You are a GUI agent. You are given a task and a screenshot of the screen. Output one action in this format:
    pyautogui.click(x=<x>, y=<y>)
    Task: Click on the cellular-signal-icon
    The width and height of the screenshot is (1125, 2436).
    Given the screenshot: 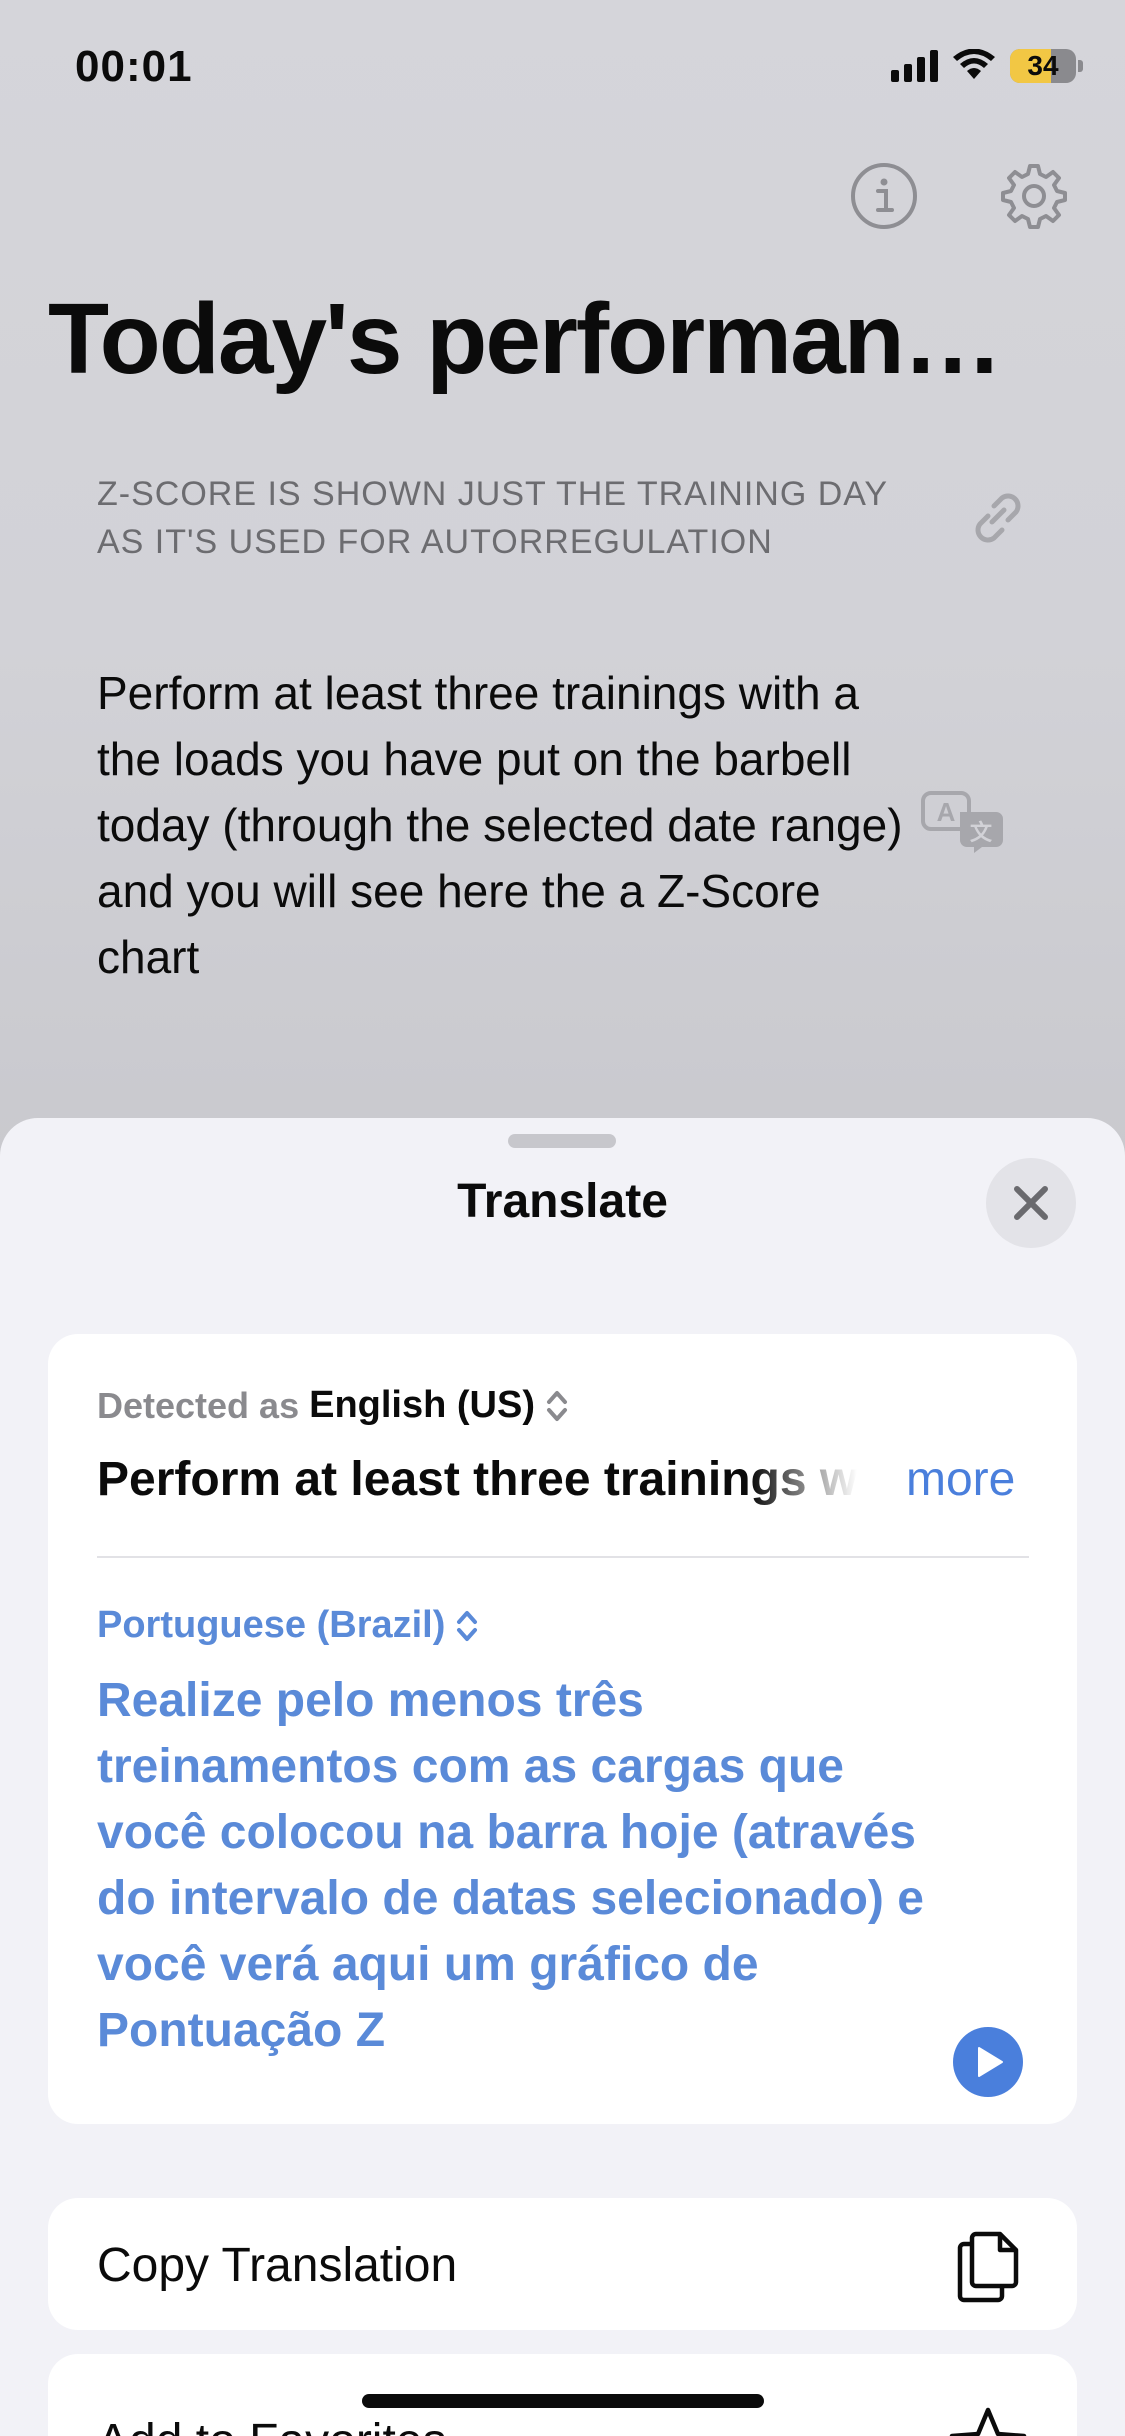 What is the action you would take?
    pyautogui.click(x=914, y=66)
    